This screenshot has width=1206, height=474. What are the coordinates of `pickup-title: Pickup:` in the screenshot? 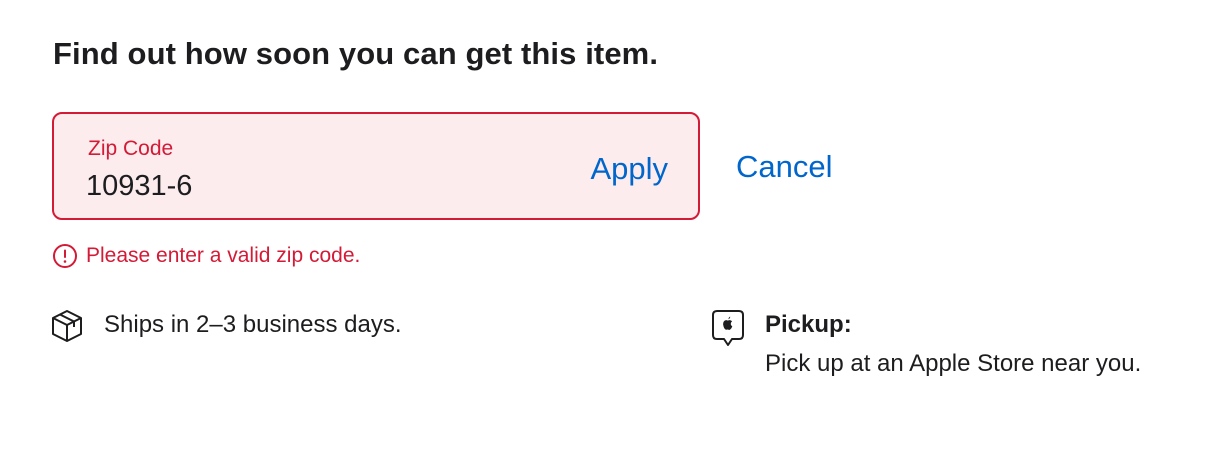 It's located at (808, 324).